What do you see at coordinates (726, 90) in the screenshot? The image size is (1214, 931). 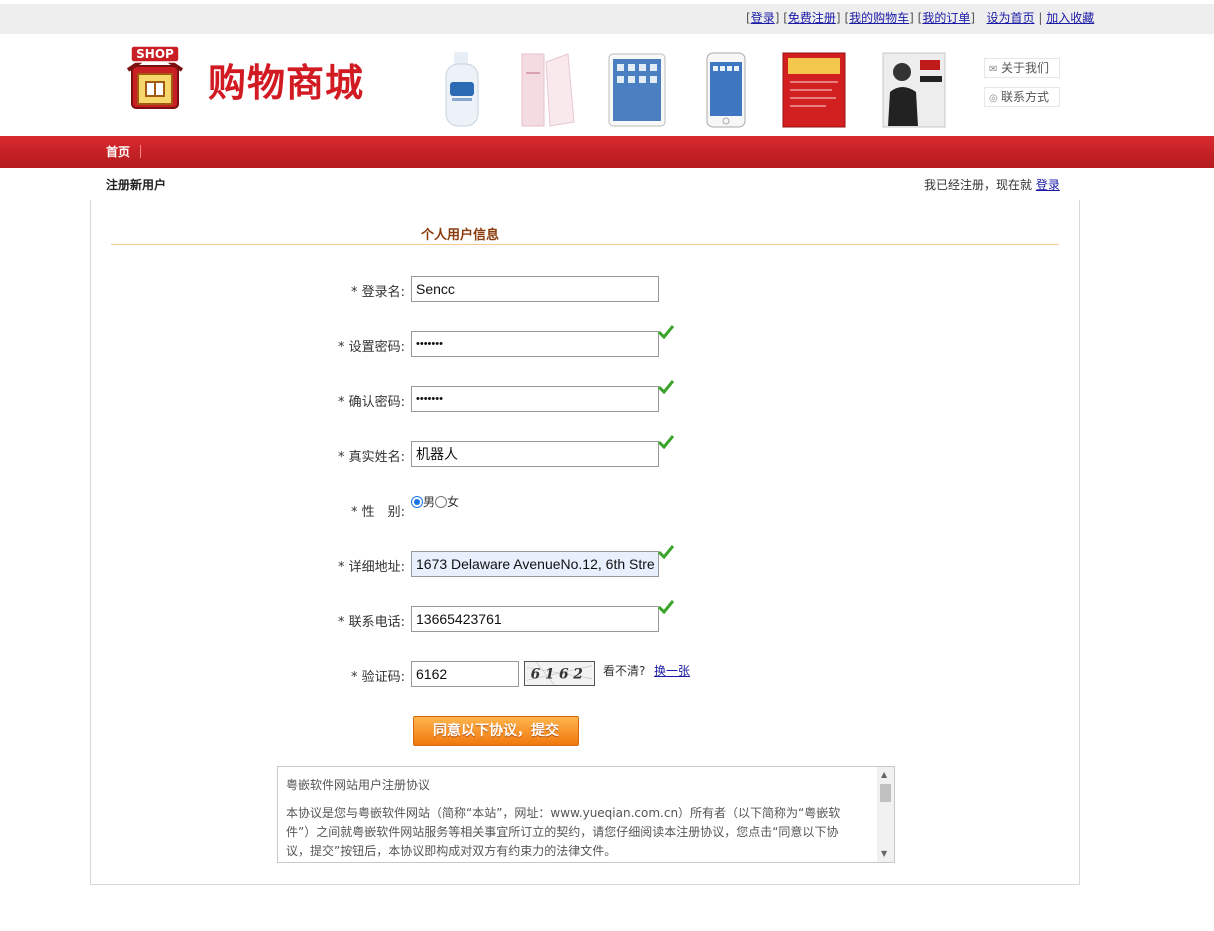 I see `product-iphone-image` at bounding box center [726, 90].